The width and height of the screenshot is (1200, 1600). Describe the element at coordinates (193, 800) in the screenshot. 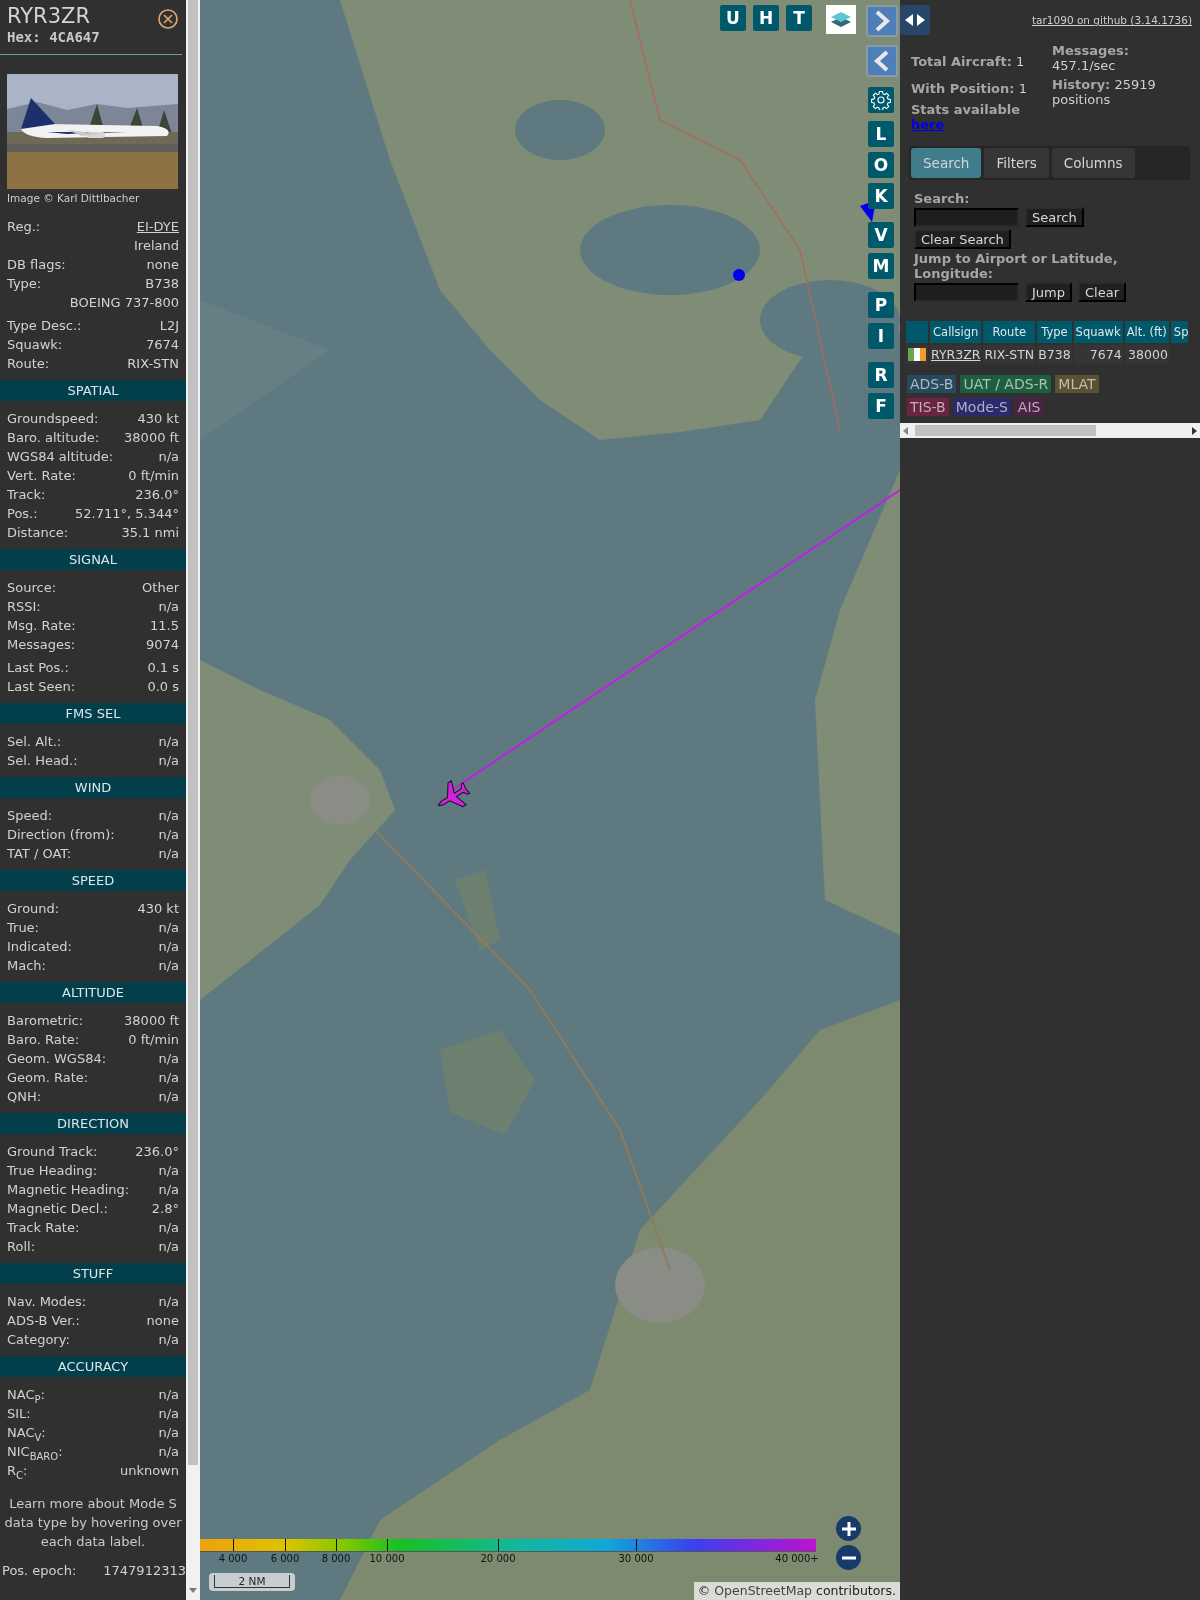

I see `scrollbar` at that location.